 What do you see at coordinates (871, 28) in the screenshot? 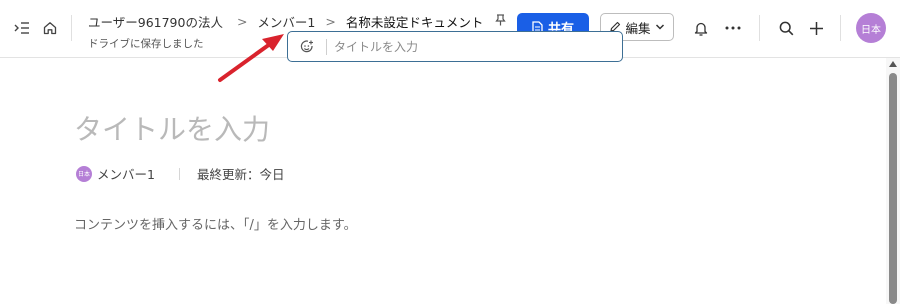
I see `user-avatar: 日本` at bounding box center [871, 28].